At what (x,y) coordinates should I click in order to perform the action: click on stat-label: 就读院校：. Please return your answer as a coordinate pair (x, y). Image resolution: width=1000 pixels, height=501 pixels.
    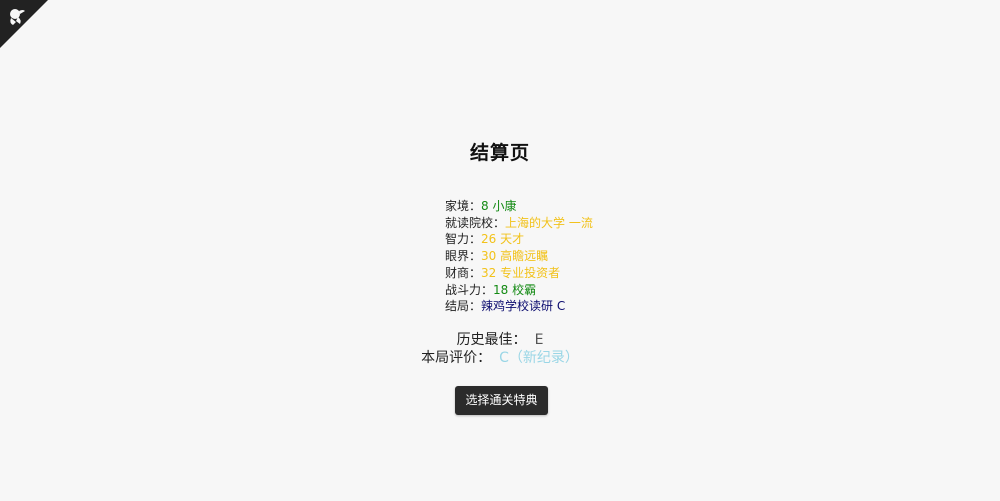
    Looking at the image, I should click on (475, 222).